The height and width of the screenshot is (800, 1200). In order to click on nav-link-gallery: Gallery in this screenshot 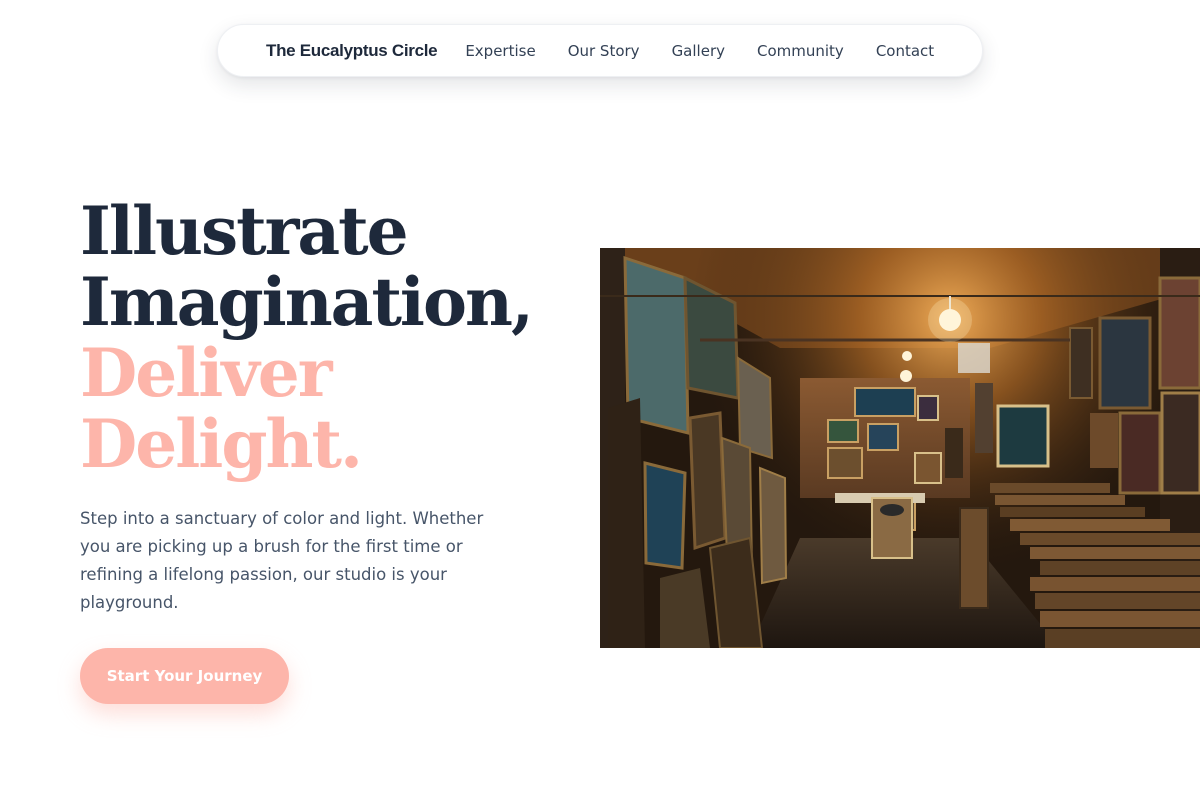, I will do `click(698, 51)`.